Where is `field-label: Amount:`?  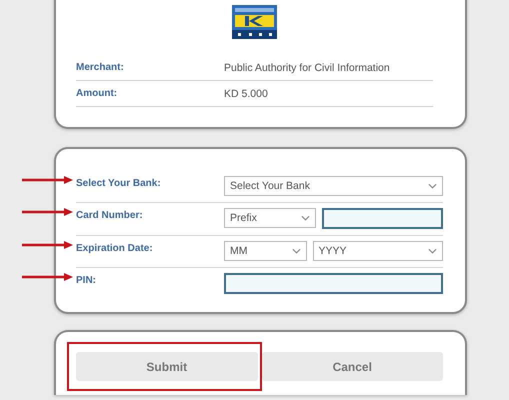
field-label: Amount: is located at coordinates (97, 93).